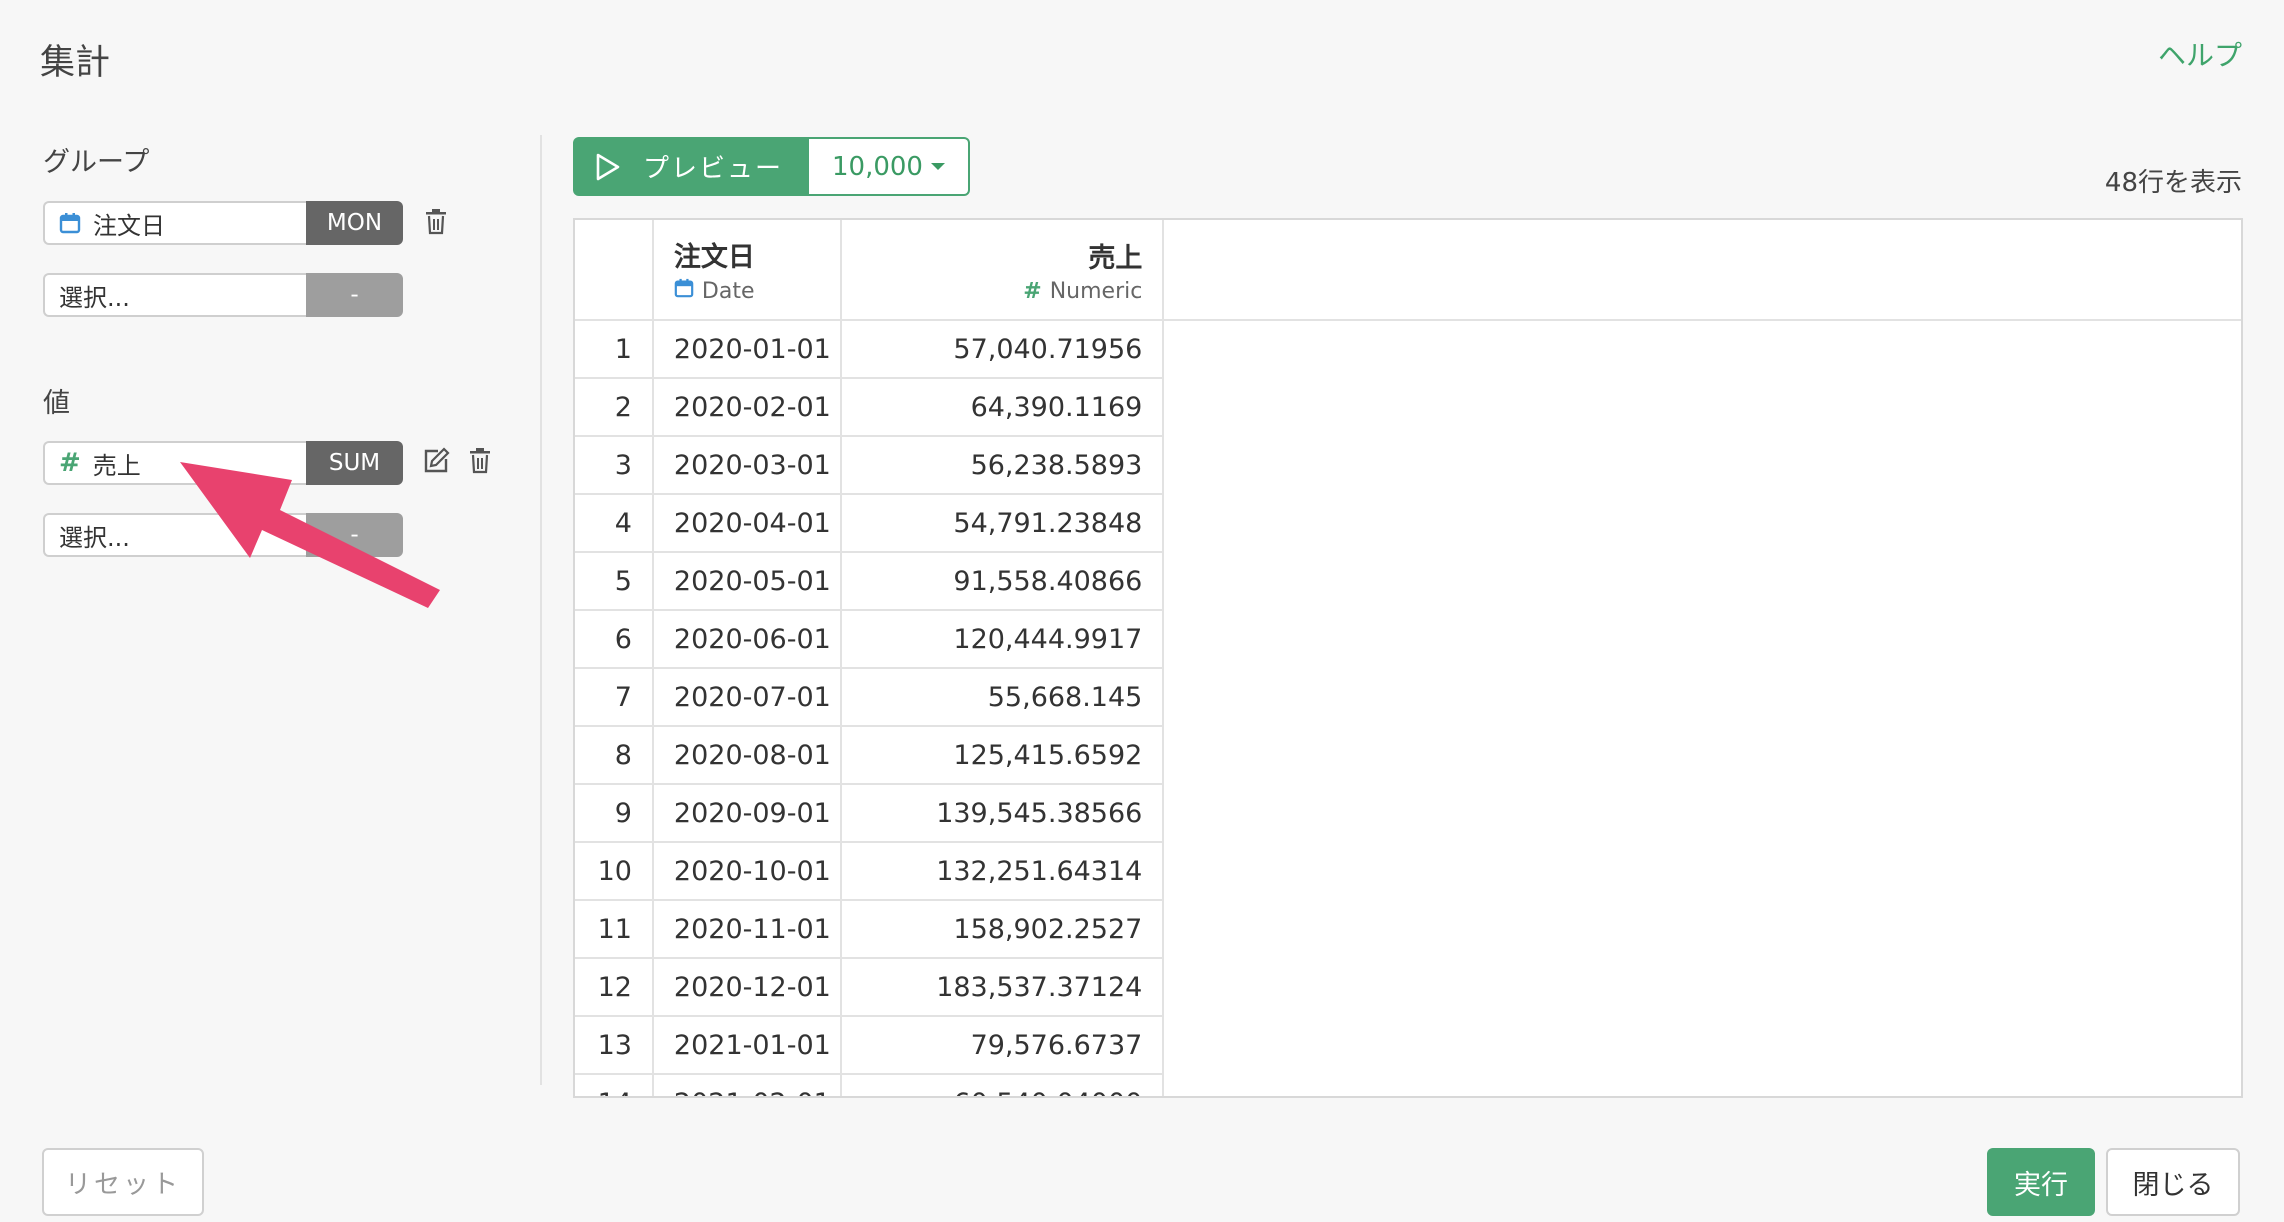 The height and width of the screenshot is (1222, 2284). I want to click on table-row: 10 2020-10-01 132,251.64314, so click(1408, 871).